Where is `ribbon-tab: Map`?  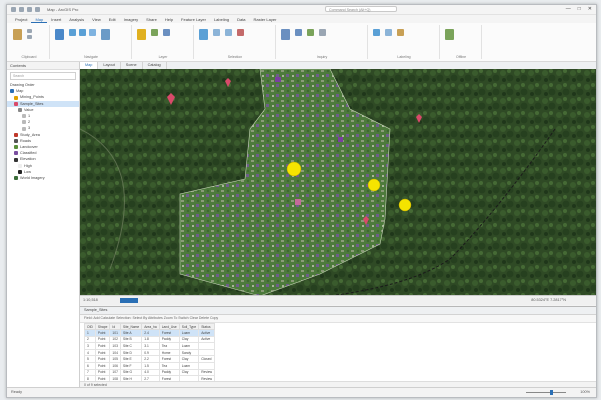
ribbon-tab: Map is located at coordinates (39, 19).